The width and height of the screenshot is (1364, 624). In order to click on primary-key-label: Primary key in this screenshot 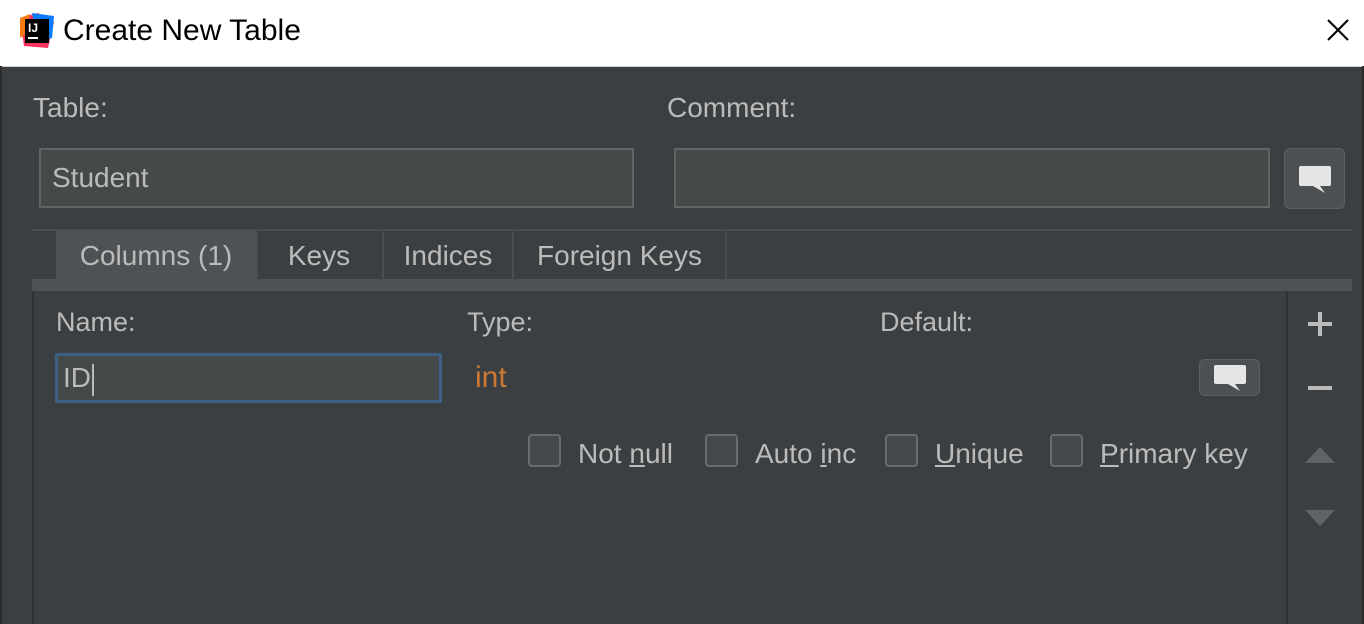, I will do `click(1174, 454)`.